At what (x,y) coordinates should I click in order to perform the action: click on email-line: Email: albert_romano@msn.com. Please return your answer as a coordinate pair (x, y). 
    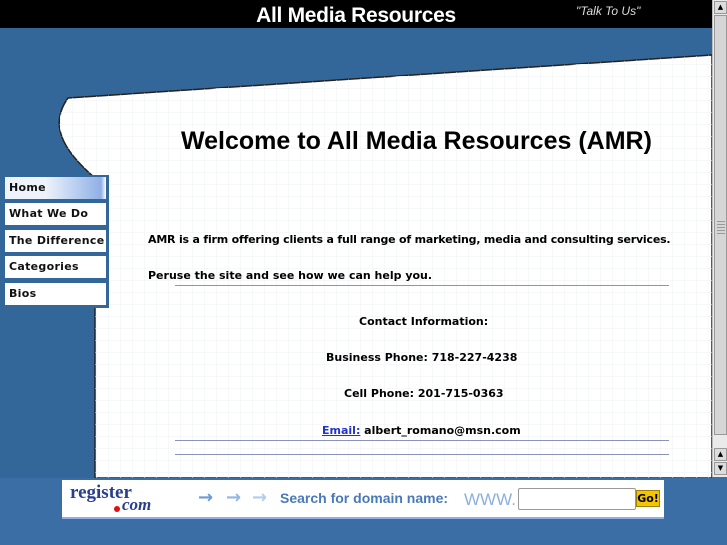
    Looking at the image, I should click on (421, 430).